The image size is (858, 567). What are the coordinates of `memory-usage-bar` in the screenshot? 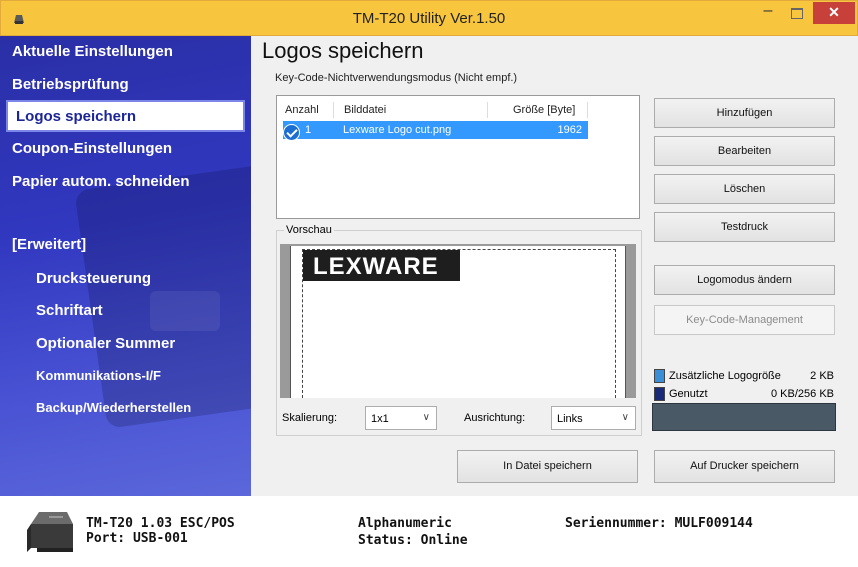 It's located at (744, 417).